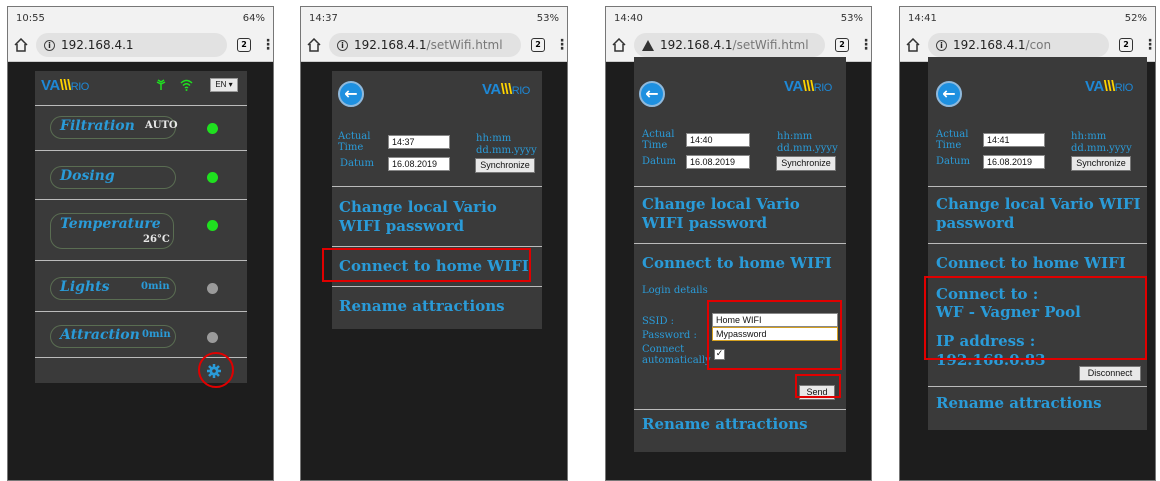 Image resolution: width=1160 pixels, height=481 pixels. What do you see at coordinates (212, 337) in the screenshot?
I see `attraction-status-dot` at bounding box center [212, 337].